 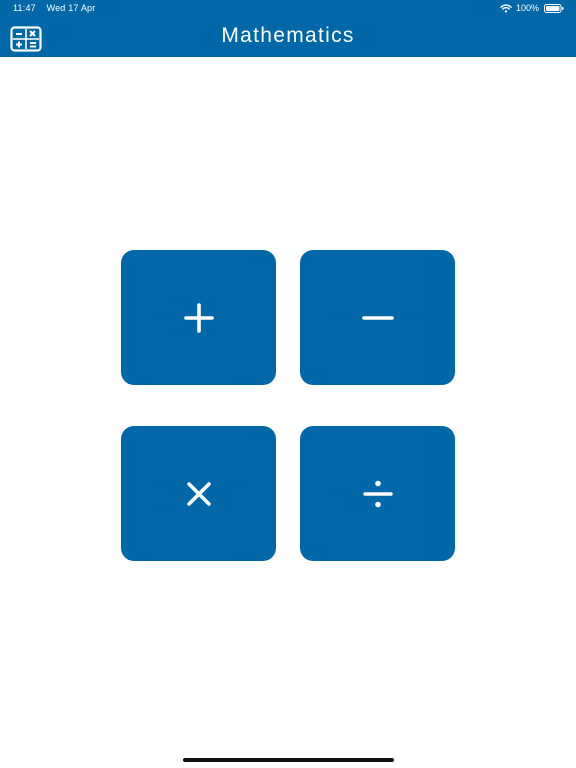 I want to click on division-button, so click(x=377, y=493).